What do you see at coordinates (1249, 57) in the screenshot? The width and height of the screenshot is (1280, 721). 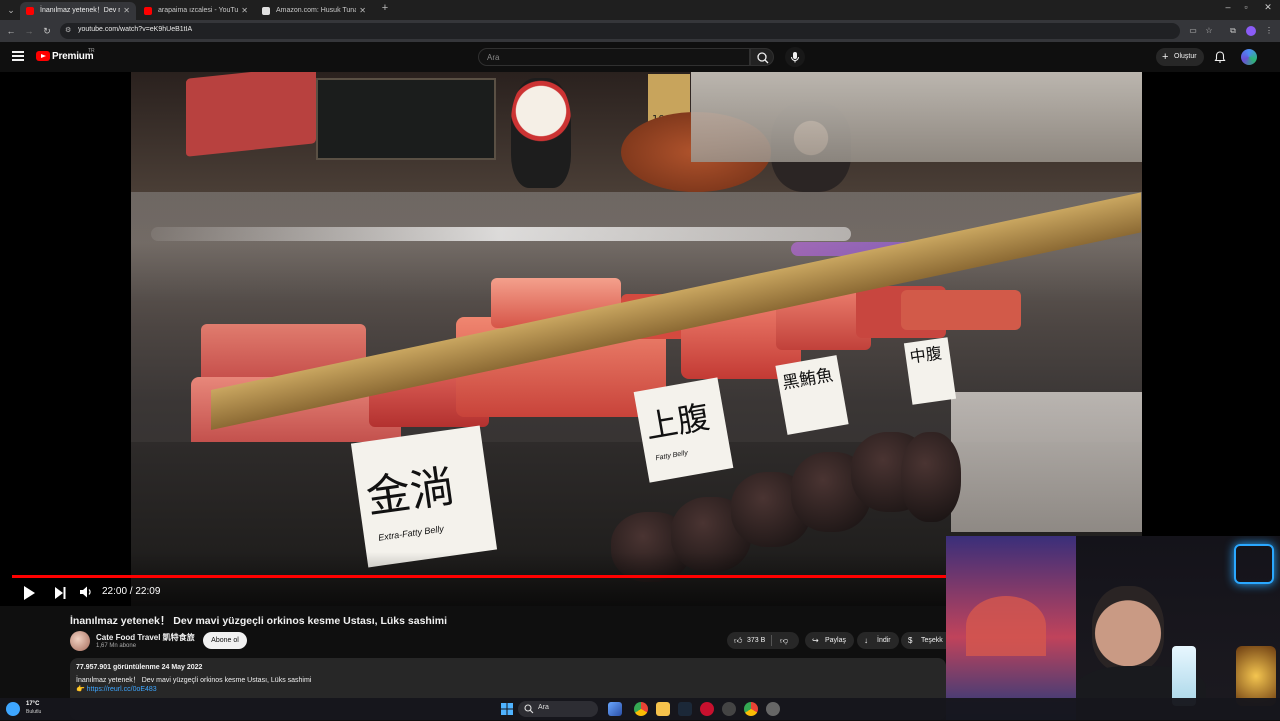 I see `account-avatar` at bounding box center [1249, 57].